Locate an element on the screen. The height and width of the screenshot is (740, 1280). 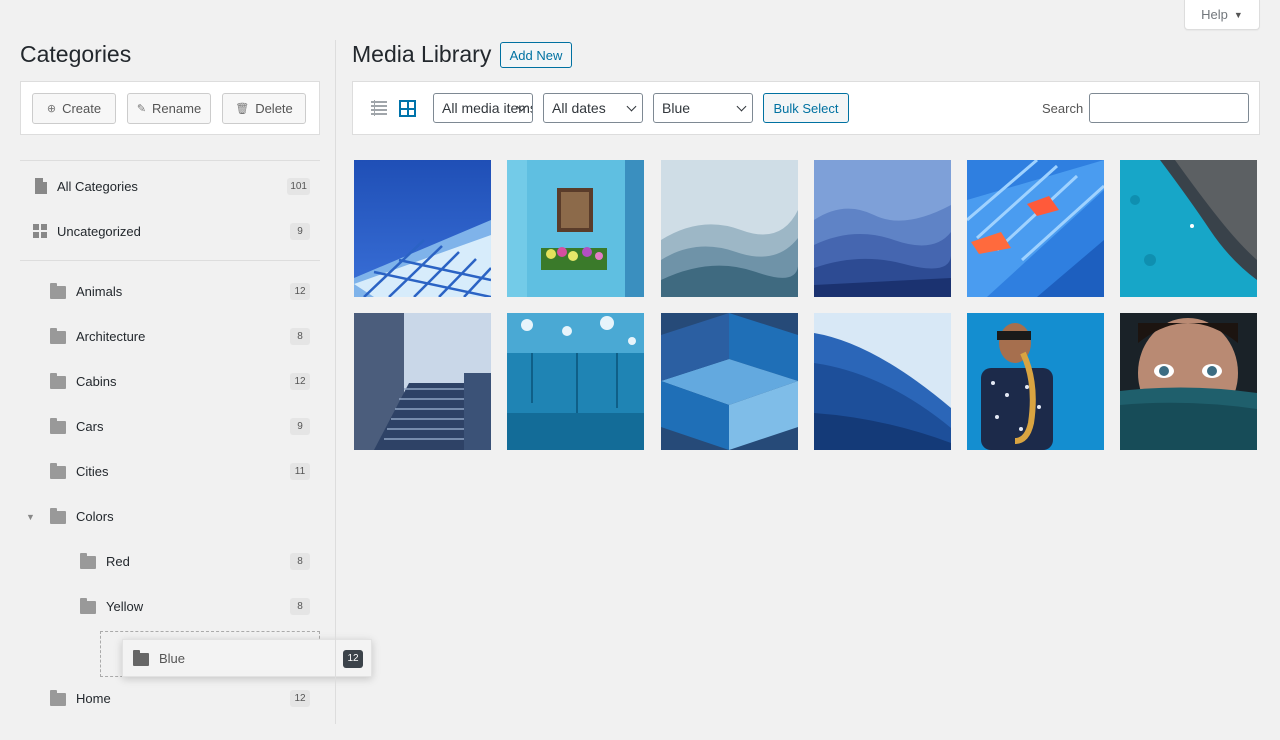
category-label: Uncategorized is located at coordinates (99, 231).